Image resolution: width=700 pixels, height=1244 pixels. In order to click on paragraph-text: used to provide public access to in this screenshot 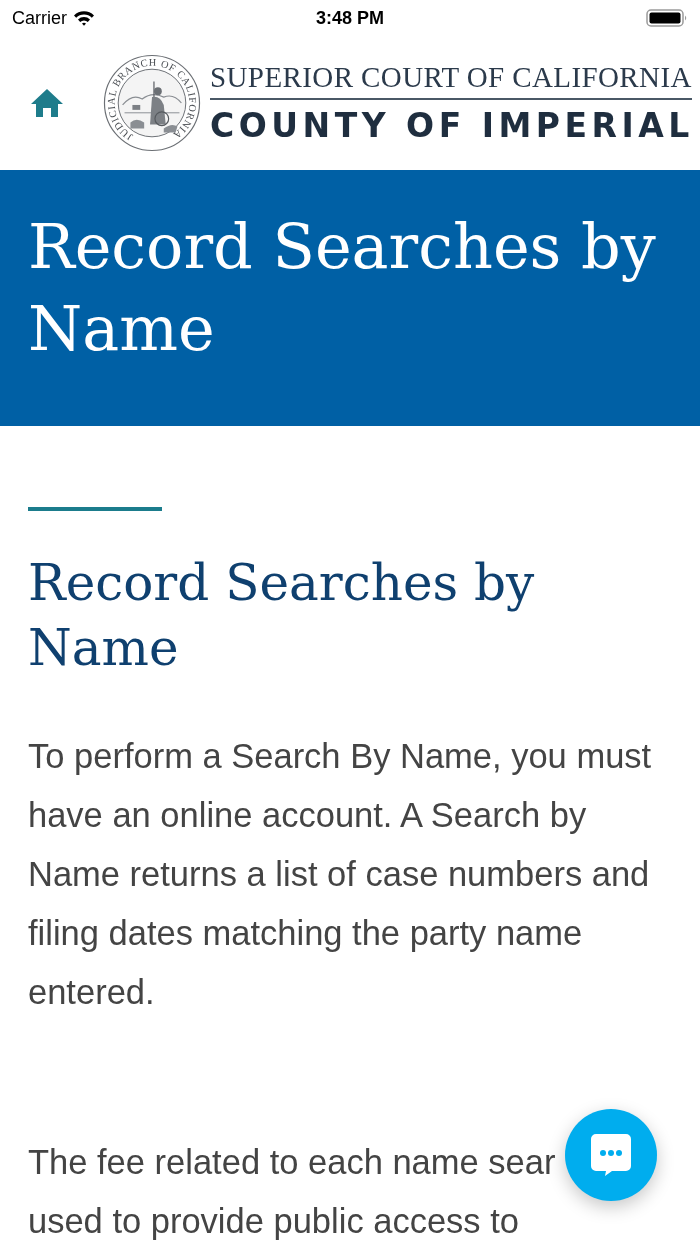, I will do `click(273, 1221)`.